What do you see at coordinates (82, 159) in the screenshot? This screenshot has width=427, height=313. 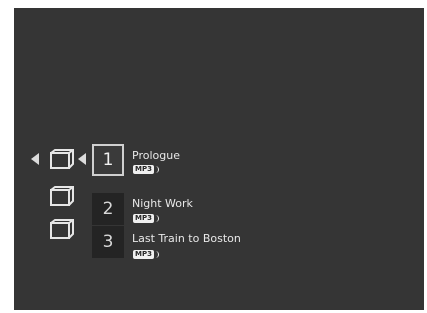 I see `current-folder-arrow-icon` at bounding box center [82, 159].